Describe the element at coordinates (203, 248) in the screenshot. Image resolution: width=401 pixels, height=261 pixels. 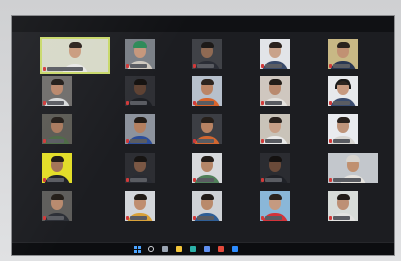
I see `windows-taskbar` at that location.